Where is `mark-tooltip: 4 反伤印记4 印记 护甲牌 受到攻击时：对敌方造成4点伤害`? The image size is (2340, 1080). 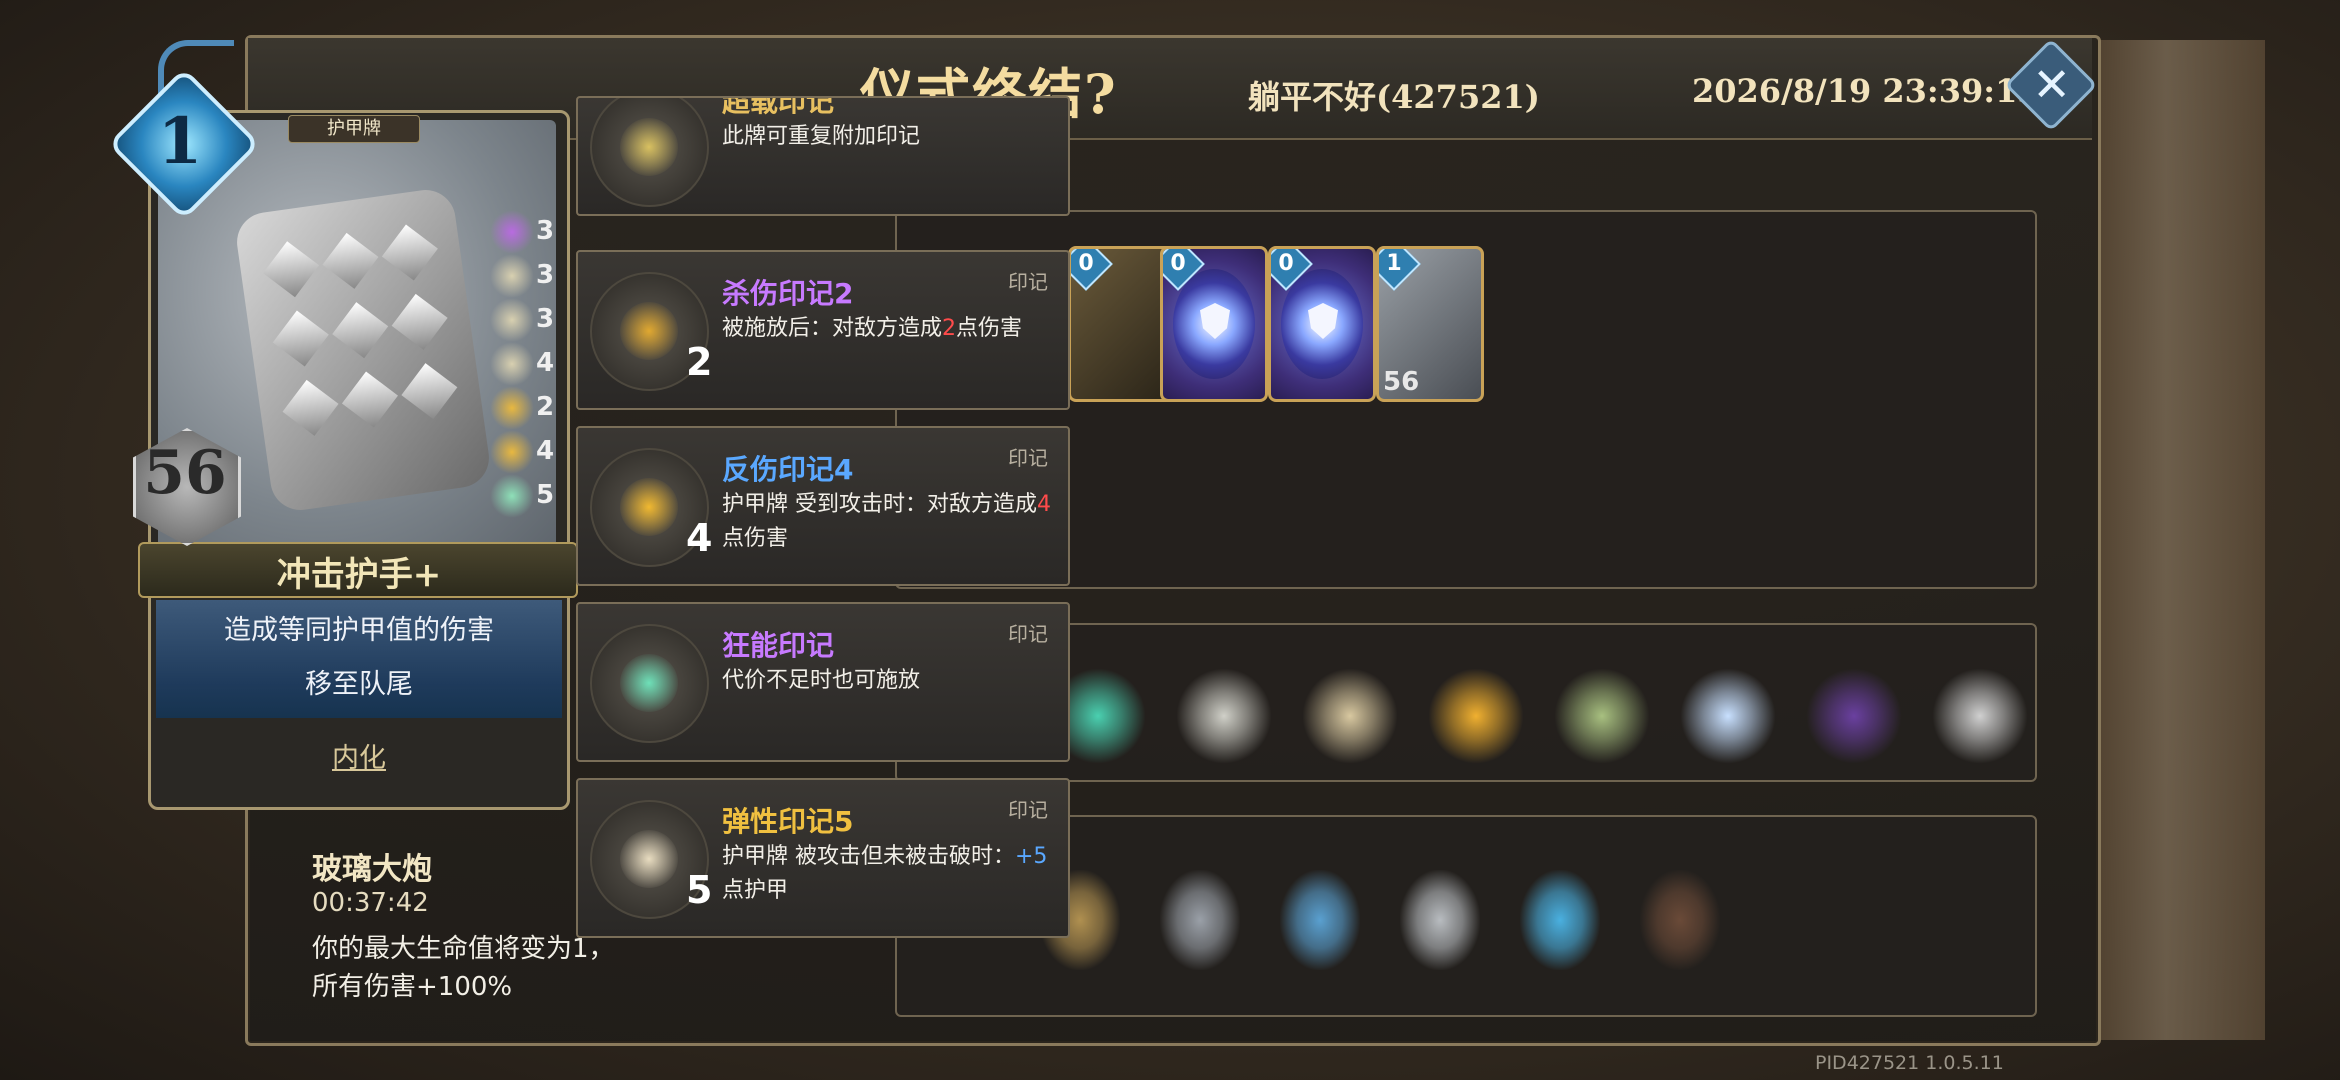 mark-tooltip: 4 反伤印记4 印记 护甲牌 受到攻击时：对敌方造成4点伤害 is located at coordinates (823, 506).